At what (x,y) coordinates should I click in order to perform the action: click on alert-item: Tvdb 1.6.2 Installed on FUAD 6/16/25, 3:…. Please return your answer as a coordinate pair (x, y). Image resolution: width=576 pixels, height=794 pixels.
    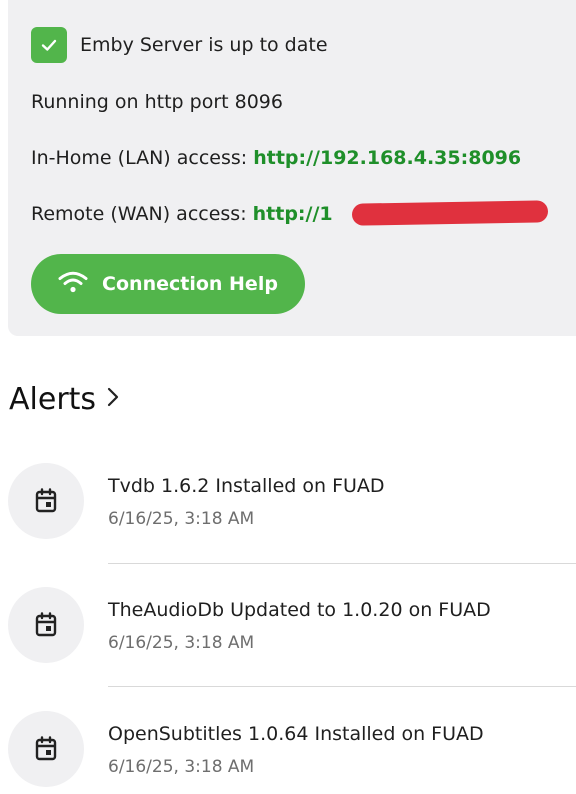
    Looking at the image, I should click on (292, 501).